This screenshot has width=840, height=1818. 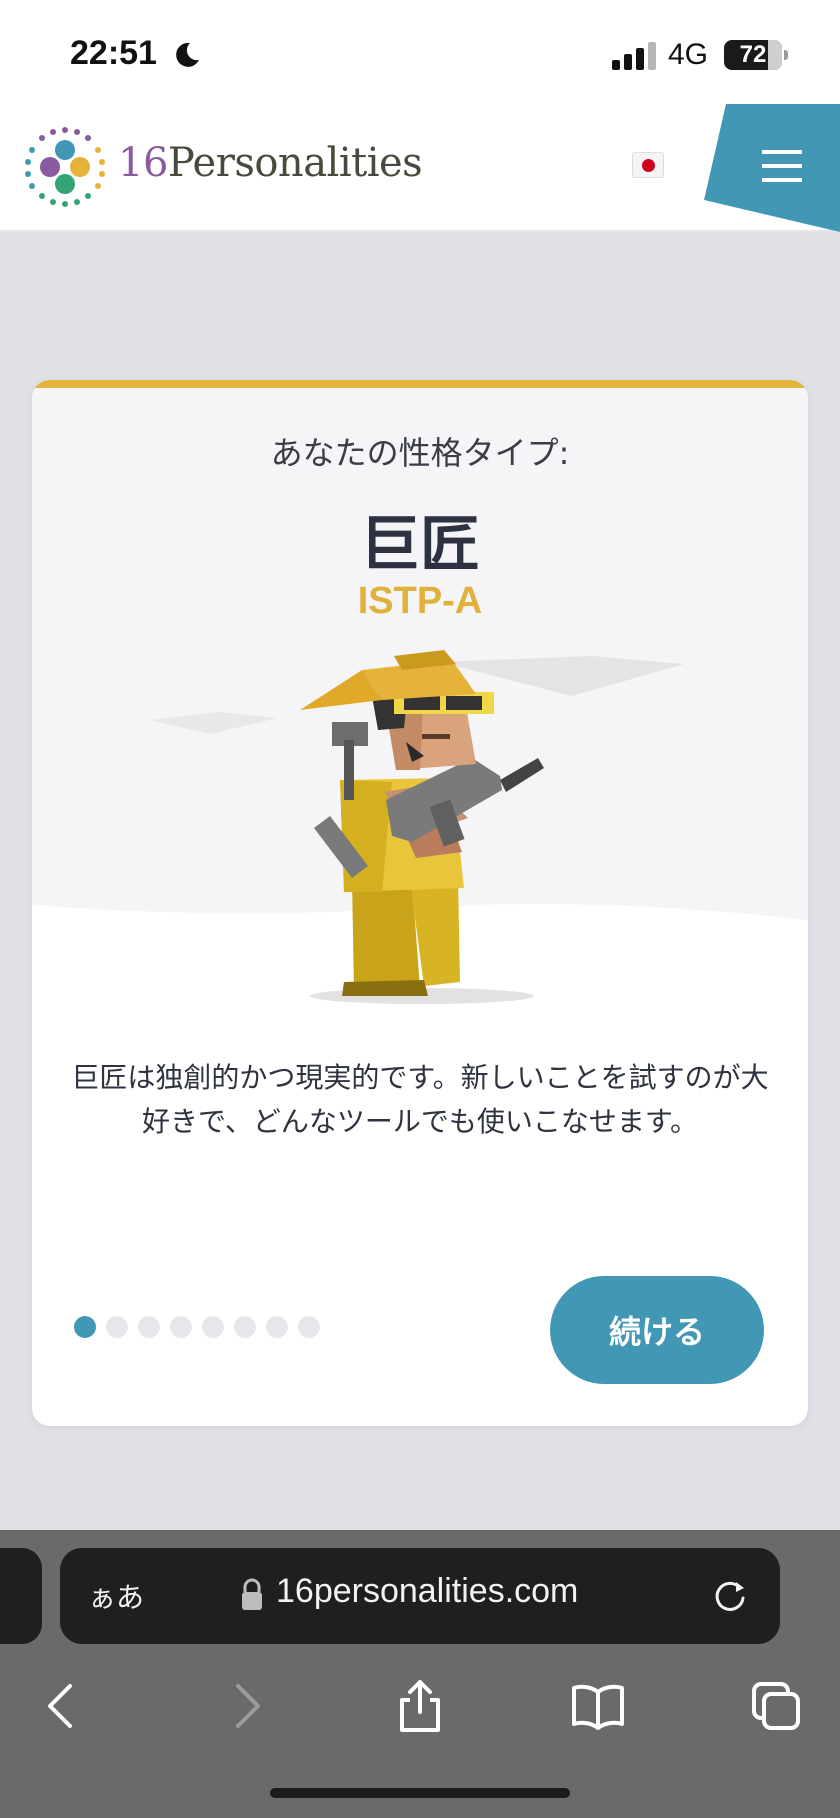 What do you see at coordinates (246, 1706) in the screenshot?
I see `forward-icon` at bounding box center [246, 1706].